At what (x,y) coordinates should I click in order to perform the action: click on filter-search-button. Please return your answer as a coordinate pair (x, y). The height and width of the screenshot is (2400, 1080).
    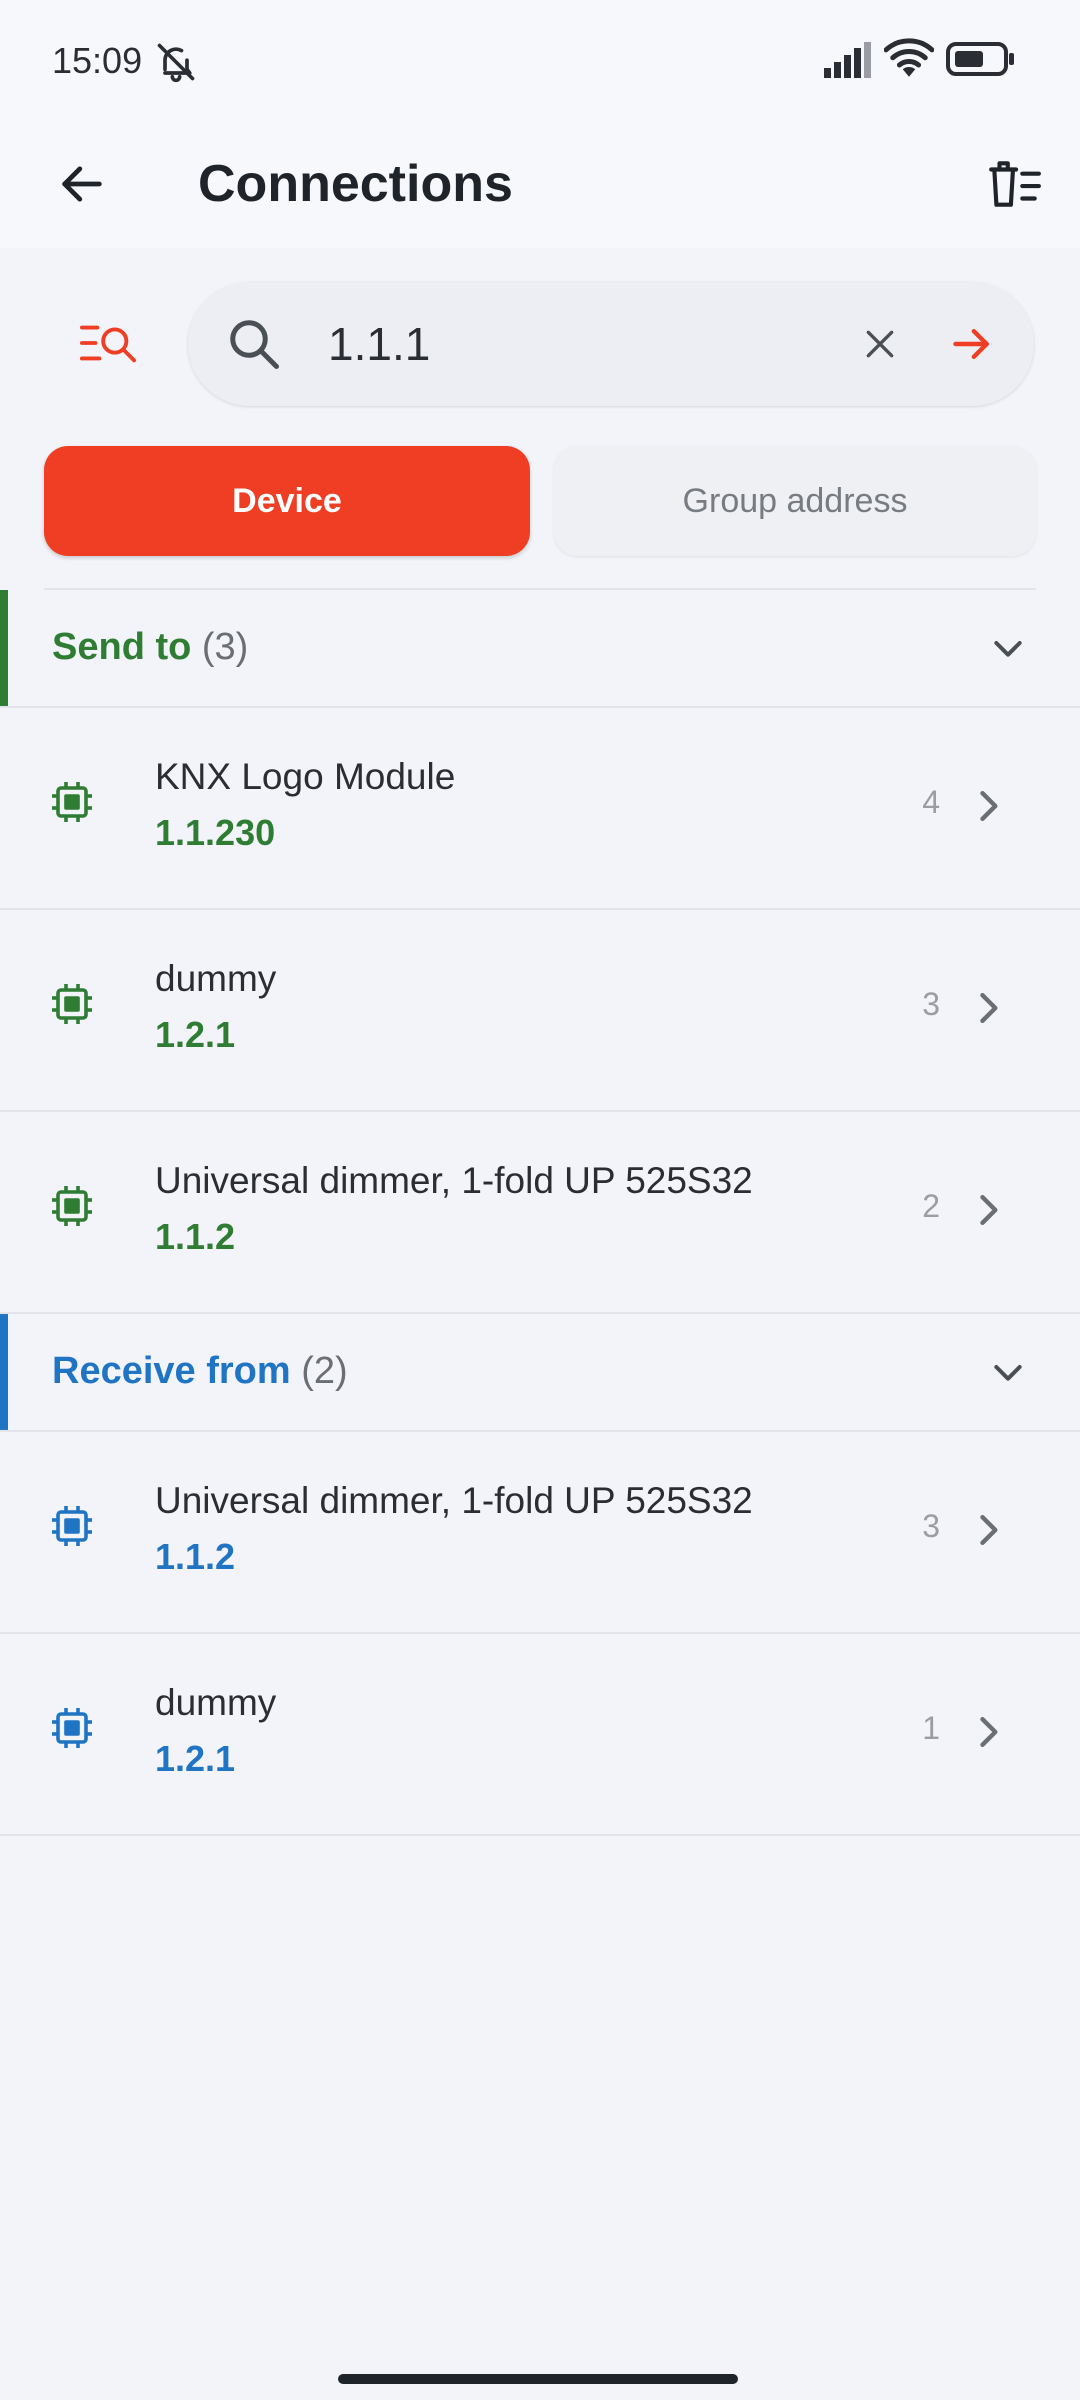
    Looking at the image, I should click on (109, 343).